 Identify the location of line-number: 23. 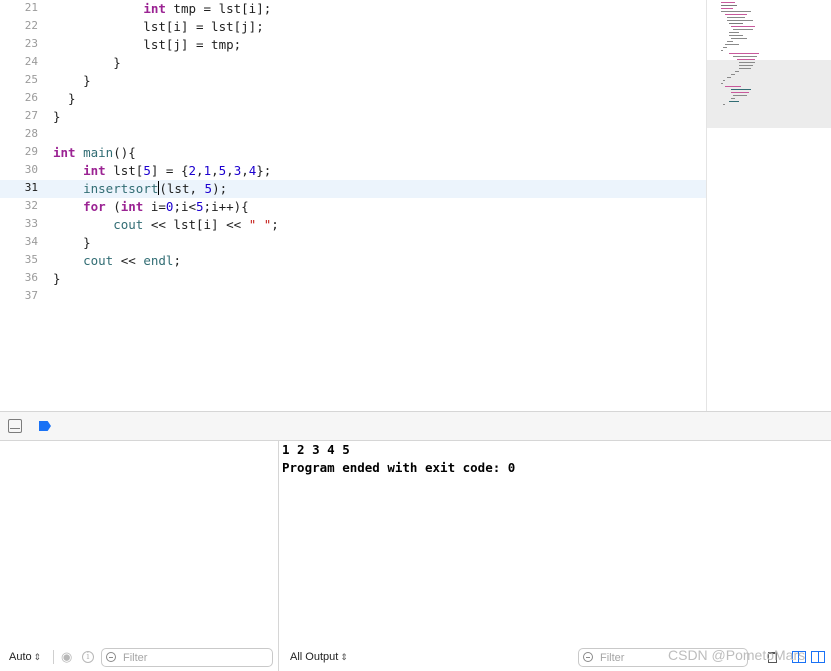
(19, 43).